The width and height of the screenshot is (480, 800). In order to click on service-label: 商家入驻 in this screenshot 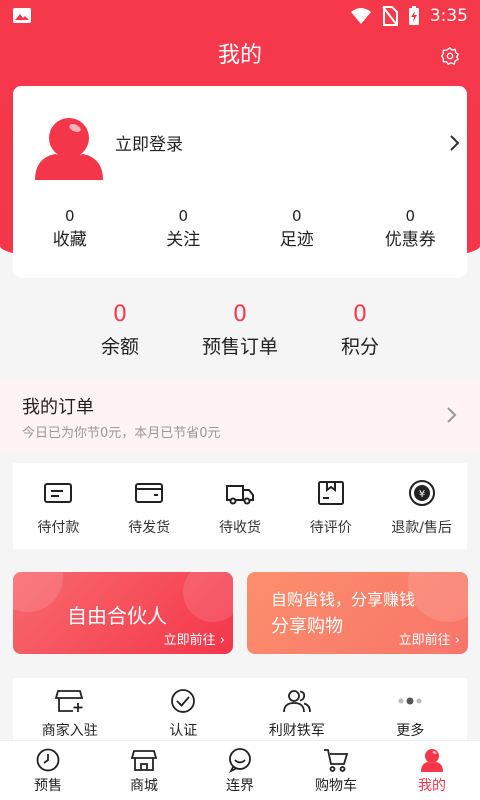, I will do `click(69, 731)`.